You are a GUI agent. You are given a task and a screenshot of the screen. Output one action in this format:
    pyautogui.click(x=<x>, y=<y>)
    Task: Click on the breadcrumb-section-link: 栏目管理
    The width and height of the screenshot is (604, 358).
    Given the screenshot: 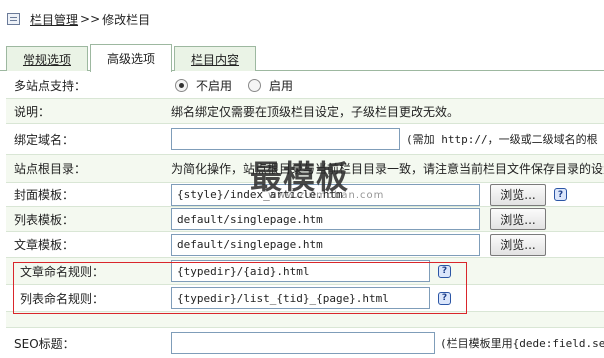 What is the action you would take?
    pyautogui.click(x=54, y=19)
    